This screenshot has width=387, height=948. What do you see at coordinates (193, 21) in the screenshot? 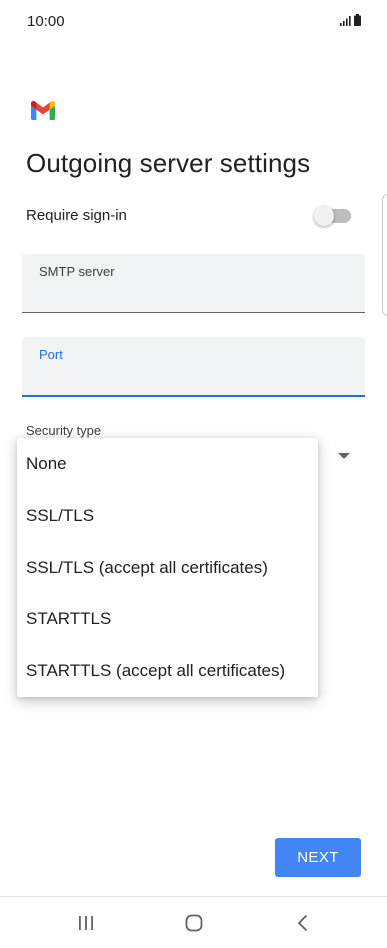
I see `status-bar: 10:00` at bounding box center [193, 21].